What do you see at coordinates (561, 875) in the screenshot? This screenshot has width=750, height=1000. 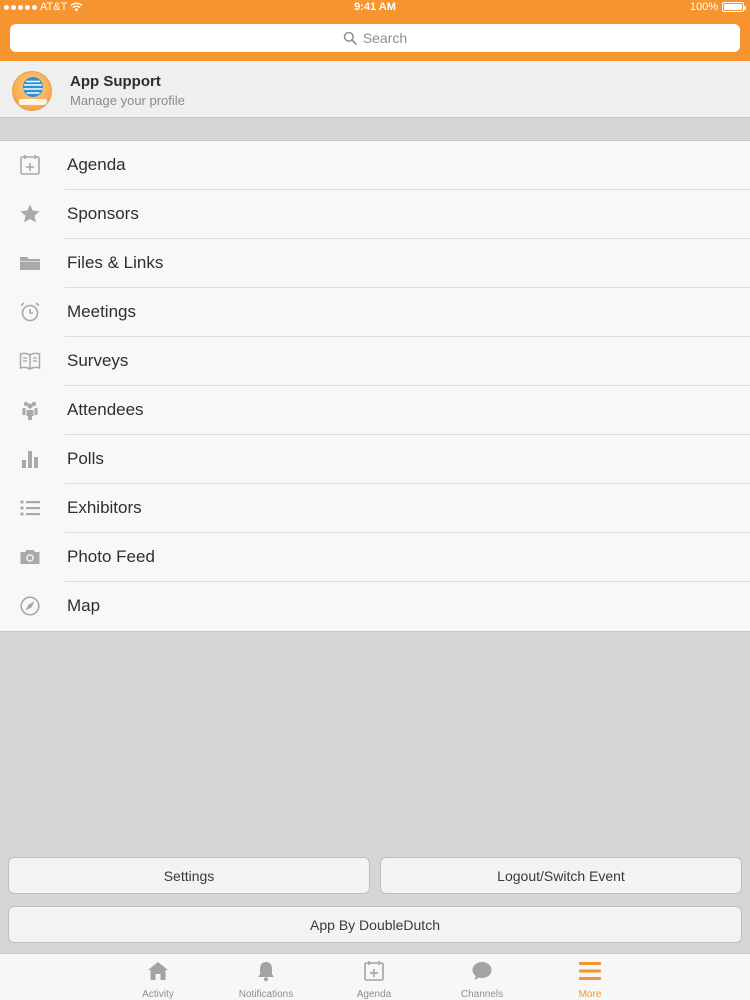 I see `logout-switch-event-button: Logout/Switch Event` at bounding box center [561, 875].